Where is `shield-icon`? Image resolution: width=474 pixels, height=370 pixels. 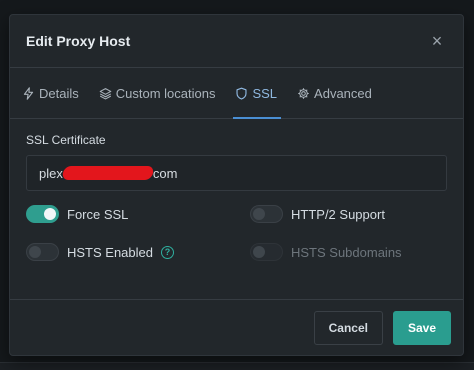
shield-icon is located at coordinates (242, 93).